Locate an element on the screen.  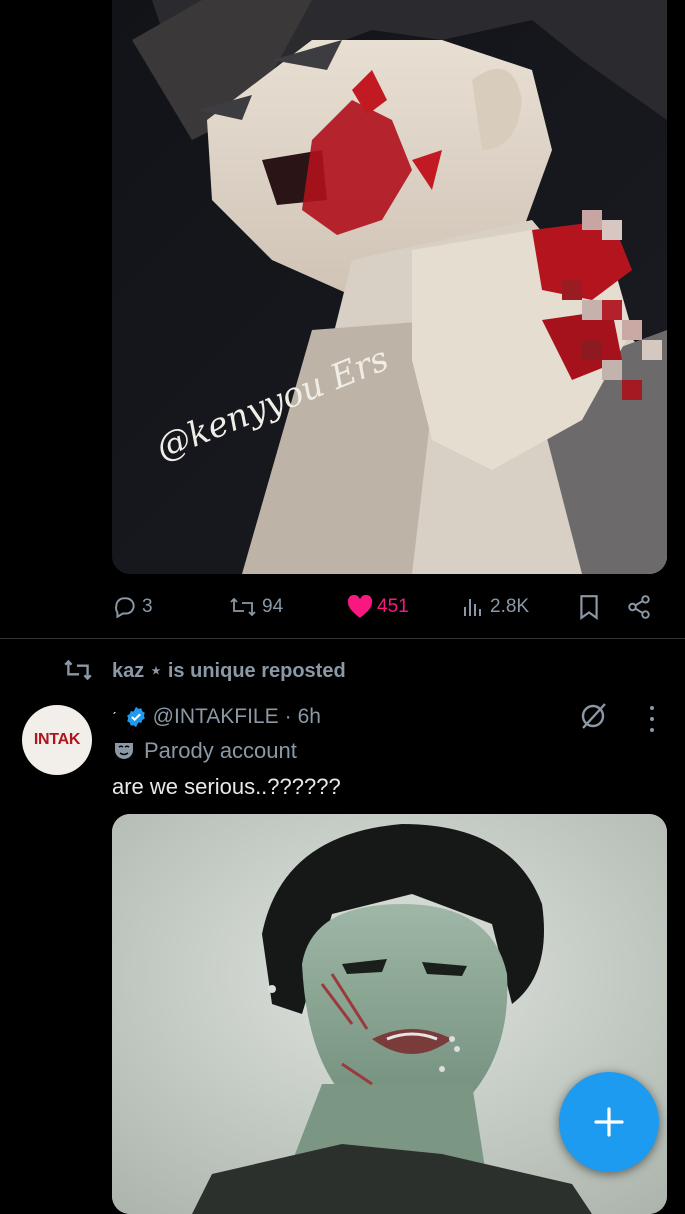
post-header: ˊ @INTAKFILE · 6h is located at coordinates (216, 717).